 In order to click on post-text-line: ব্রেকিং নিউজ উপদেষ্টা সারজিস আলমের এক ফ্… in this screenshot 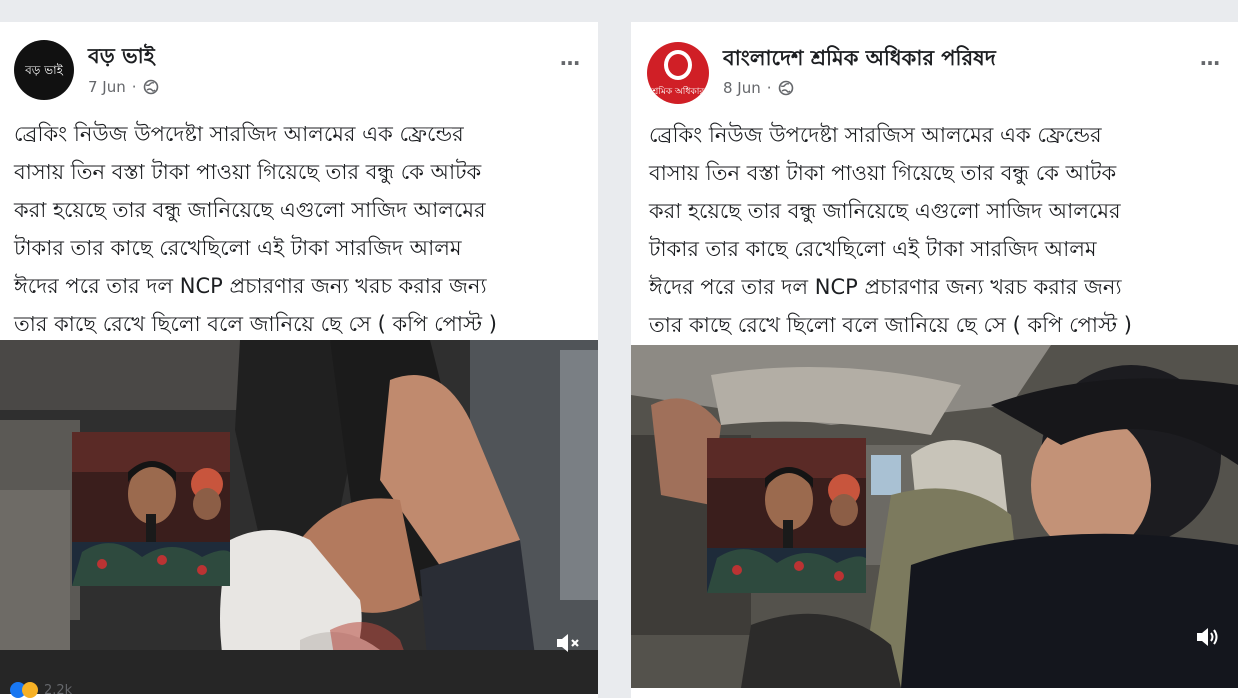, I will do `click(875, 135)`.